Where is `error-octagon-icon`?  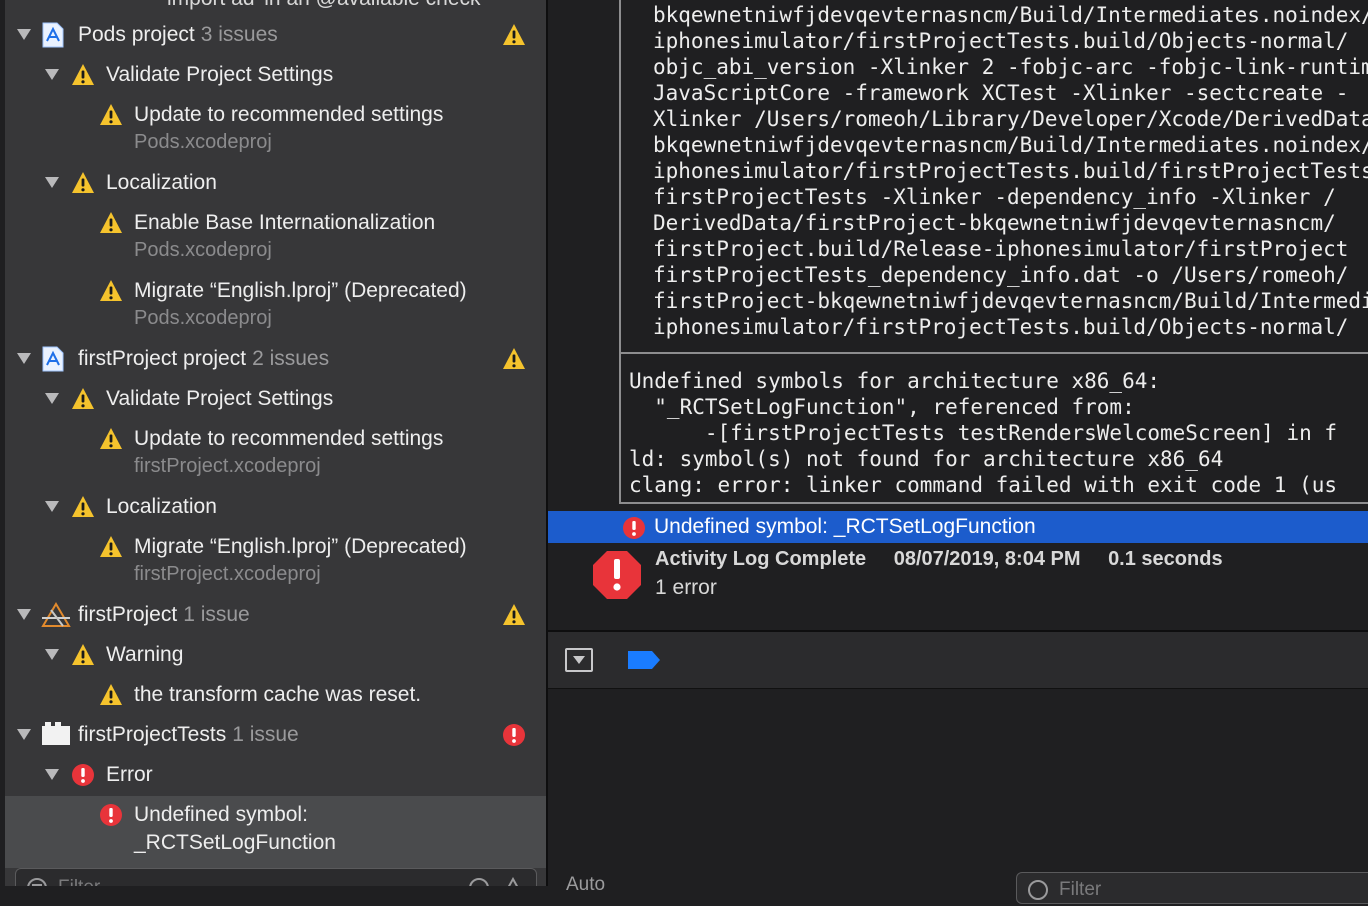 error-octagon-icon is located at coordinates (617, 577).